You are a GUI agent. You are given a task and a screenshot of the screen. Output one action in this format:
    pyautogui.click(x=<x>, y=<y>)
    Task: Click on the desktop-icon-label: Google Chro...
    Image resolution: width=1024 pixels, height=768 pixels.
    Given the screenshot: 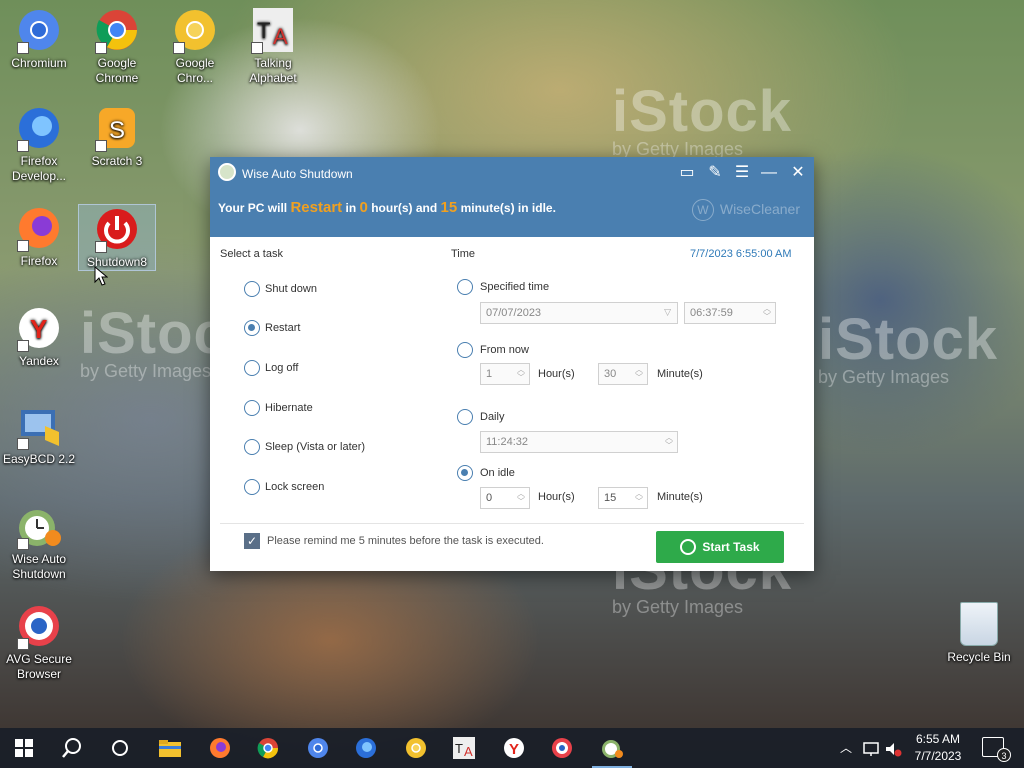 What is the action you would take?
    pyautogui.click(x=195, y=70)
    